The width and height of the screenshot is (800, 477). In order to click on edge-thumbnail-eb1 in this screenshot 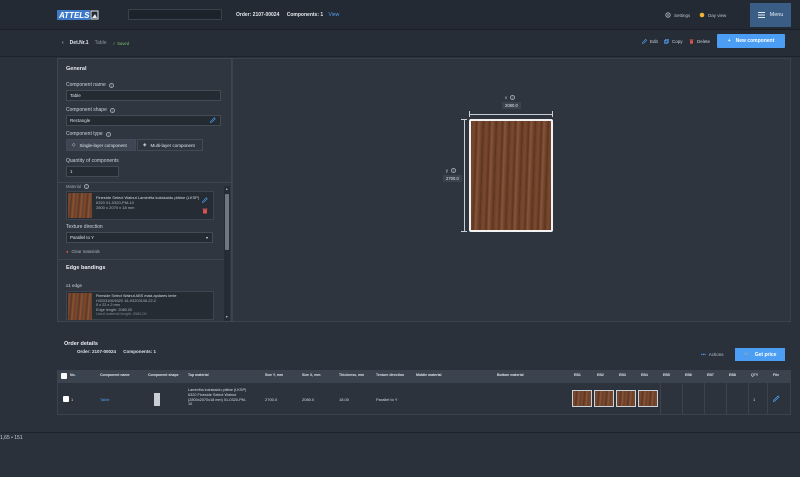, I will do `click(582, 398)`.